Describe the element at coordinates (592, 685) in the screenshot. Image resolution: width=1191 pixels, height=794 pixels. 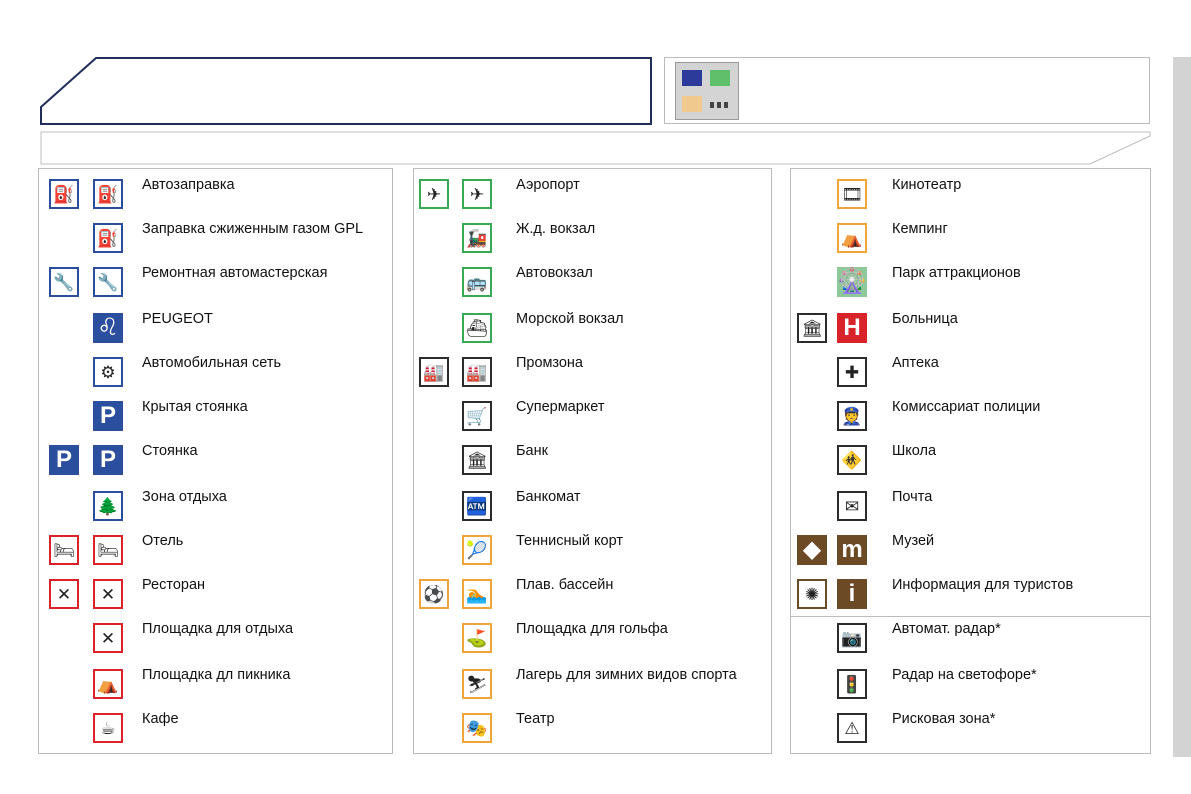
I see `legend-row: ⛷ Лагерь для зимних видов спорта` at that location.